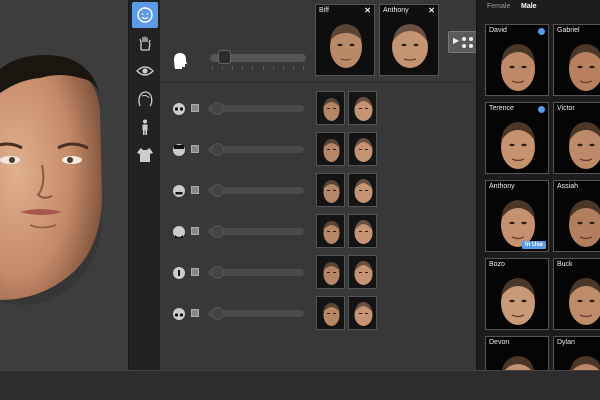 This screenshot has height=400, width=600. Describe the element at coordinates (538, 10) in the screenshot. I see `gender-tabs: Female Male` at that location.